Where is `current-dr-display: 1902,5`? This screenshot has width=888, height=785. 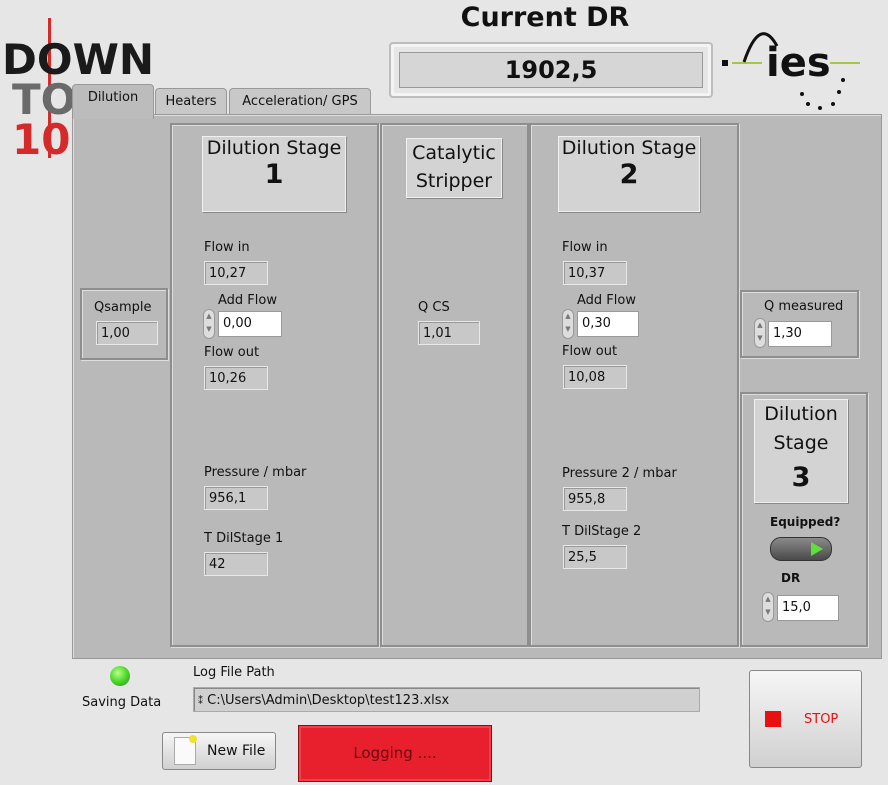
current-dr-display: 1902,5 is located at coordinates (551, 70).